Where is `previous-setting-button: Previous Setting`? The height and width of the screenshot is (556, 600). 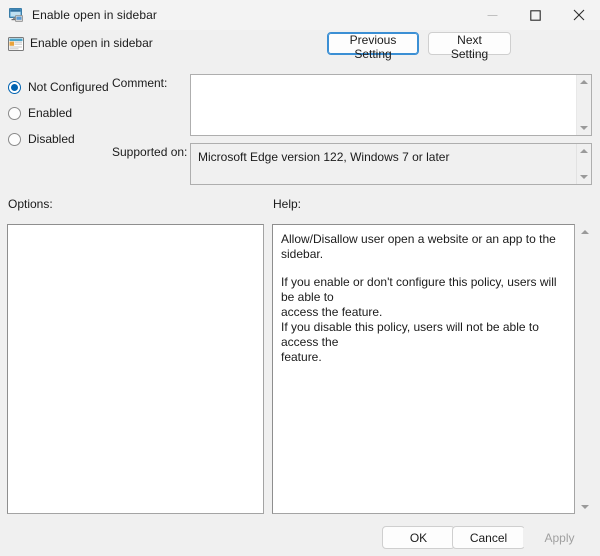 previous-setting-button: Previous Setting is located at coordinates (373, 46).